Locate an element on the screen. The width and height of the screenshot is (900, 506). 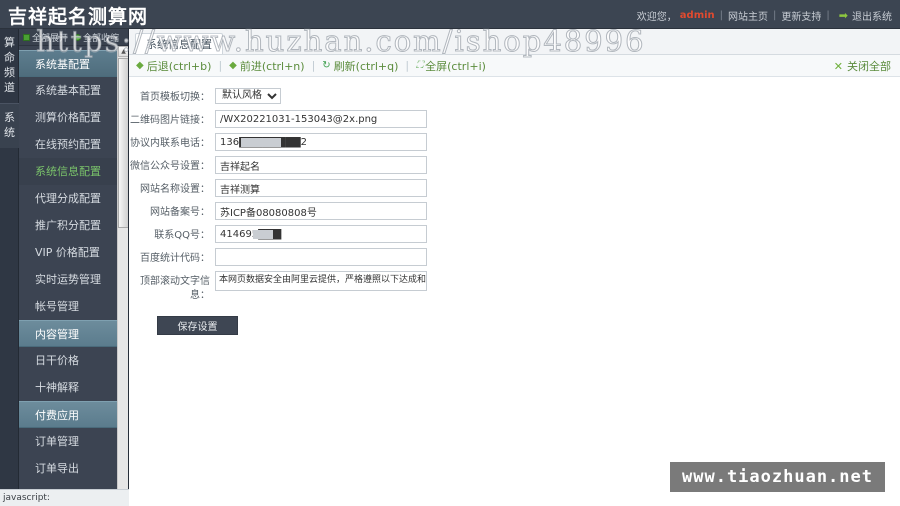
tab-system-info-config: 系统信息配置 is located at coordinates (179, 43).